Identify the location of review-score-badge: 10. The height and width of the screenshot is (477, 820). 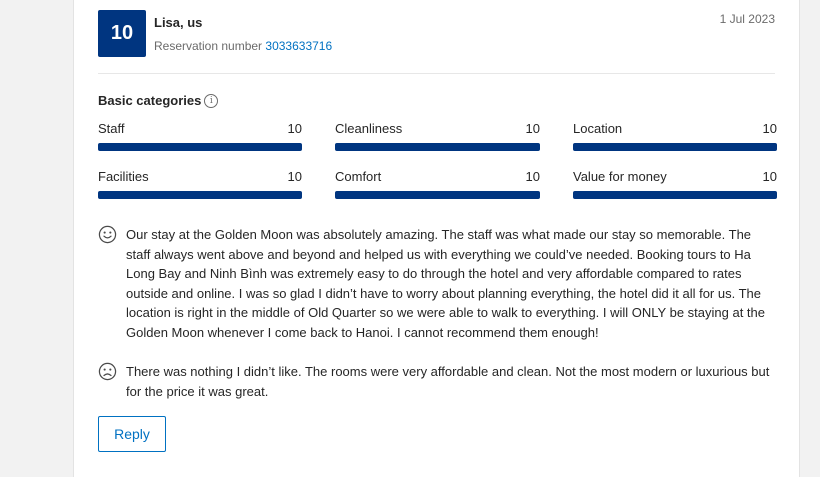
(122, 33).